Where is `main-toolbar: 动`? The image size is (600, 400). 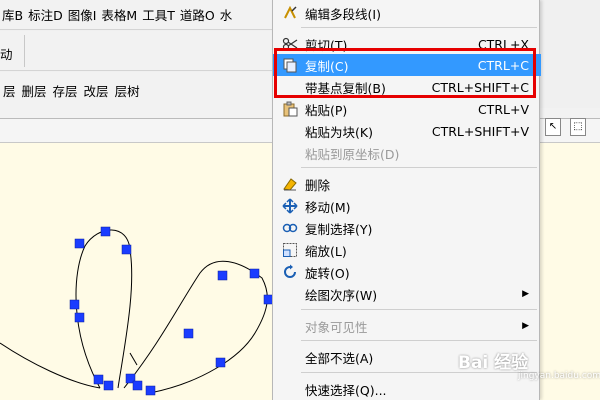 main-toolbar: 动 is located at coordinates (137, 51).